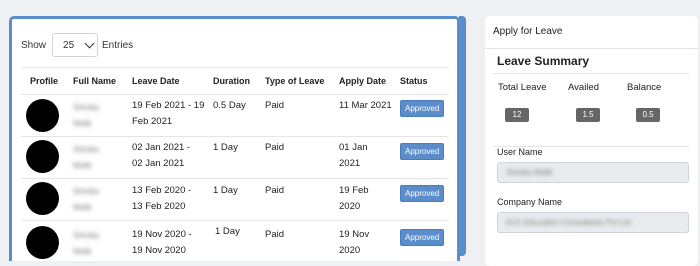 Image resolution: width=700 pixels, height=266 pixels. Describe the element at coordinates (522, 87) in the screenshot. I see `total-leave-label: Total Leave` at that location.